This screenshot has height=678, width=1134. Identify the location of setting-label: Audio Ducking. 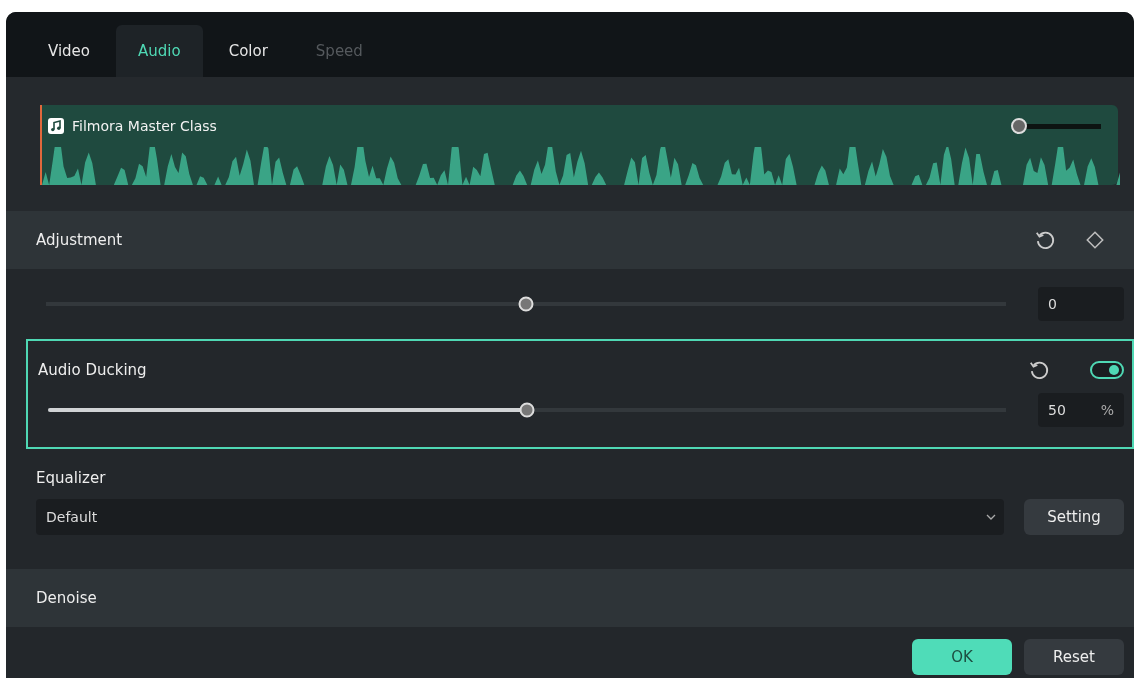
(92, 370).